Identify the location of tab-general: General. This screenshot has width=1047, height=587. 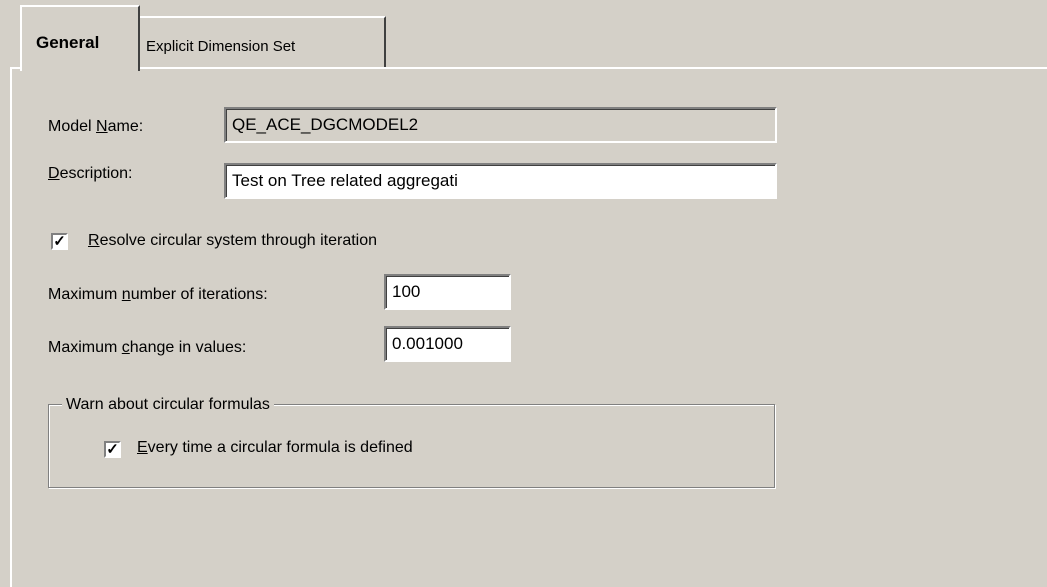
(80, 38).